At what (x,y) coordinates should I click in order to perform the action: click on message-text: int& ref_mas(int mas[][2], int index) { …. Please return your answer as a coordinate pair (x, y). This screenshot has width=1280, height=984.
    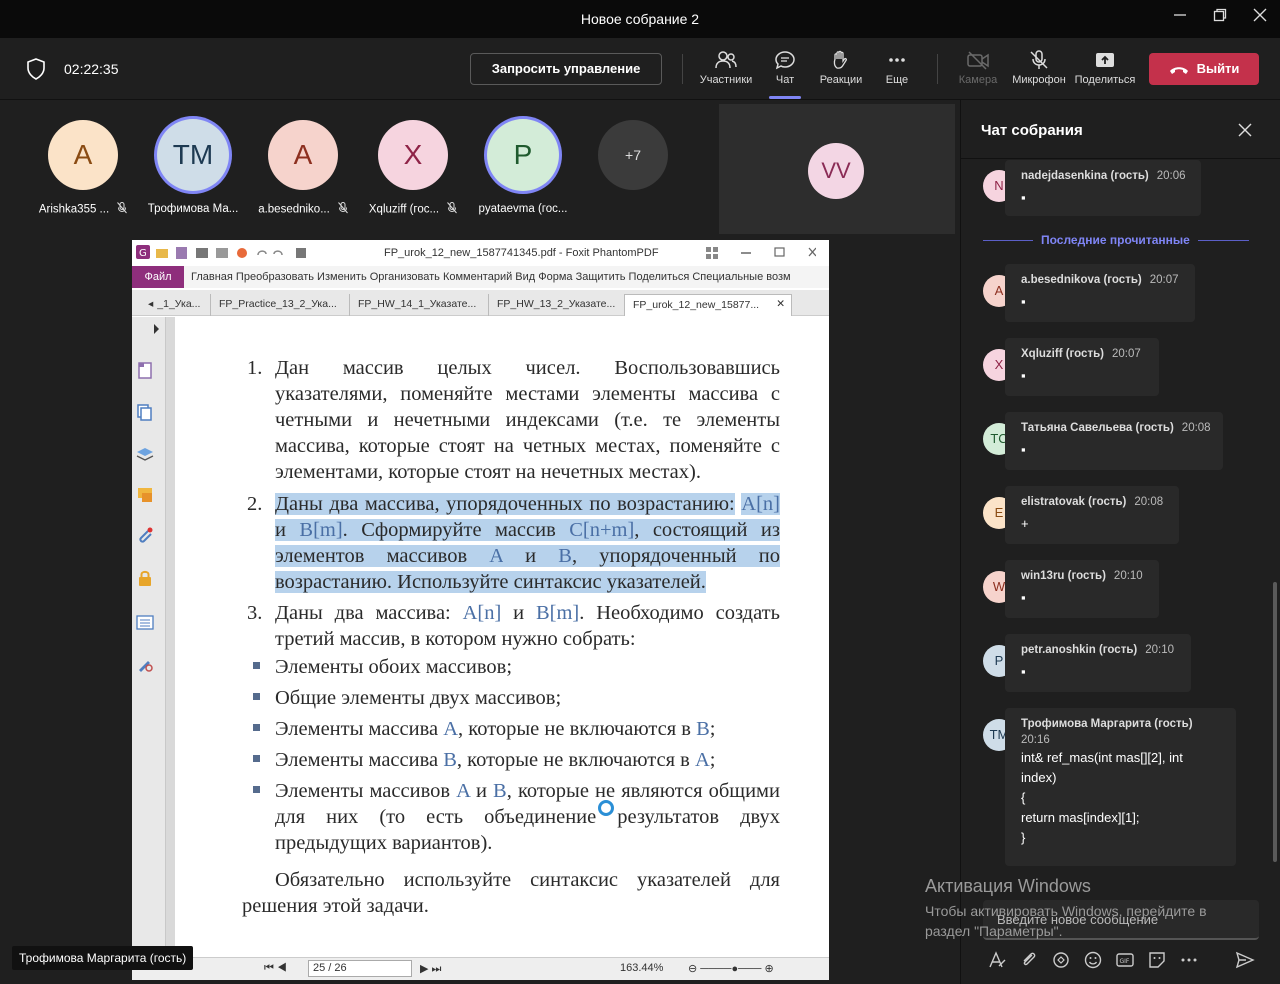
    Looking at the image, I should click on (1102, 797).